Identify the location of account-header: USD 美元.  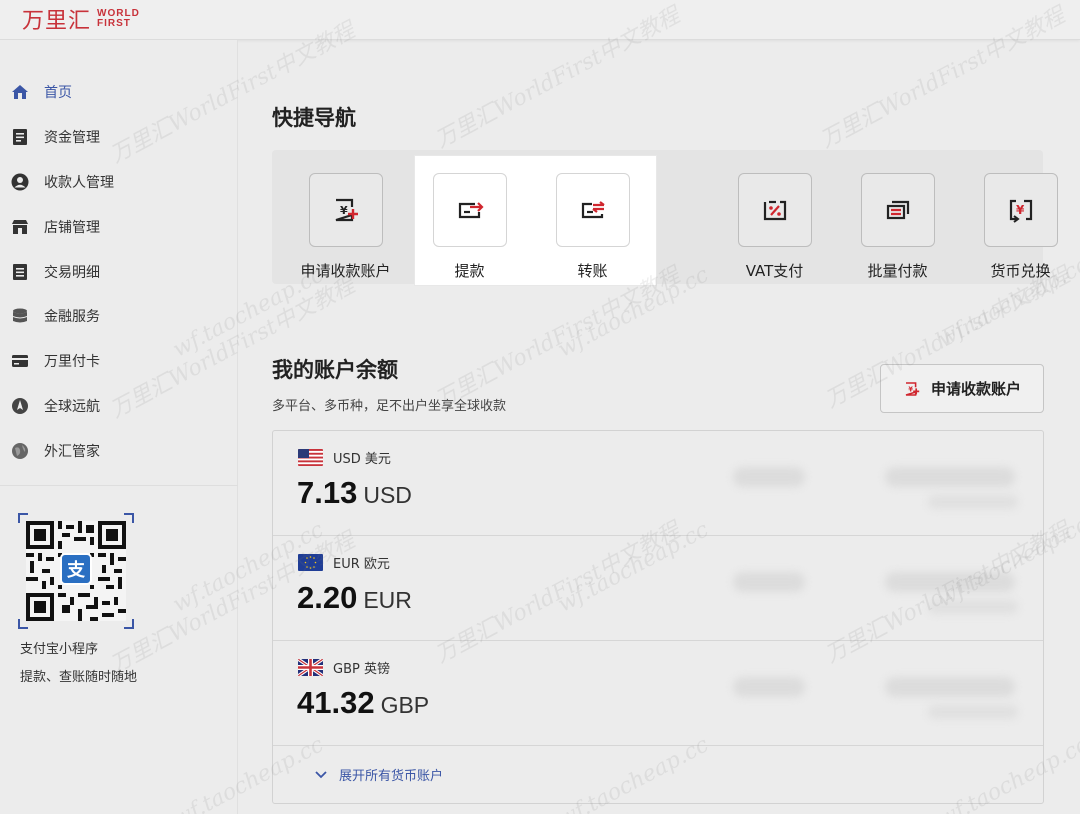
(344, 457).